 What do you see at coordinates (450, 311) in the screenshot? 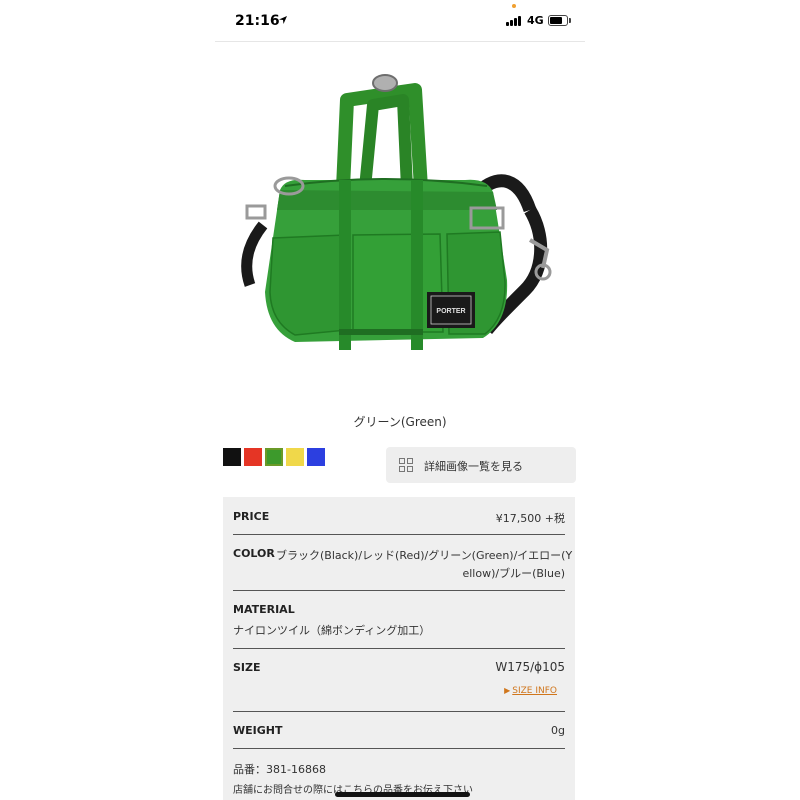
I see `bag-brand-label: PORTER` at bounding box center [450, 311].